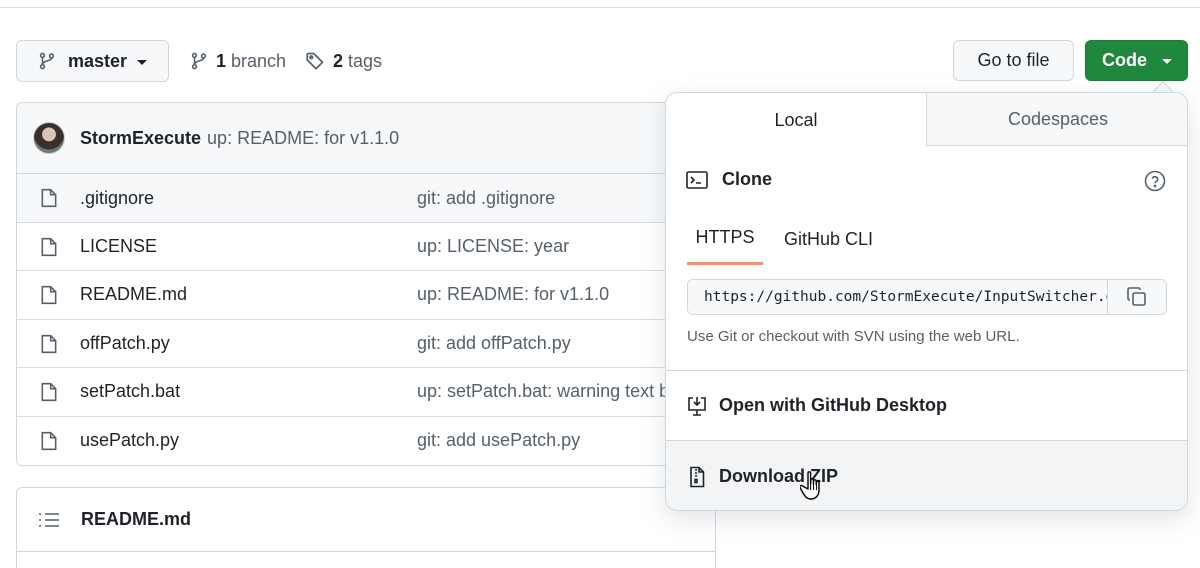  What do you see at coordinates (117, 198) in the screenshot?
I see `file-name: .gitignore` at bounding box center [117, 198].